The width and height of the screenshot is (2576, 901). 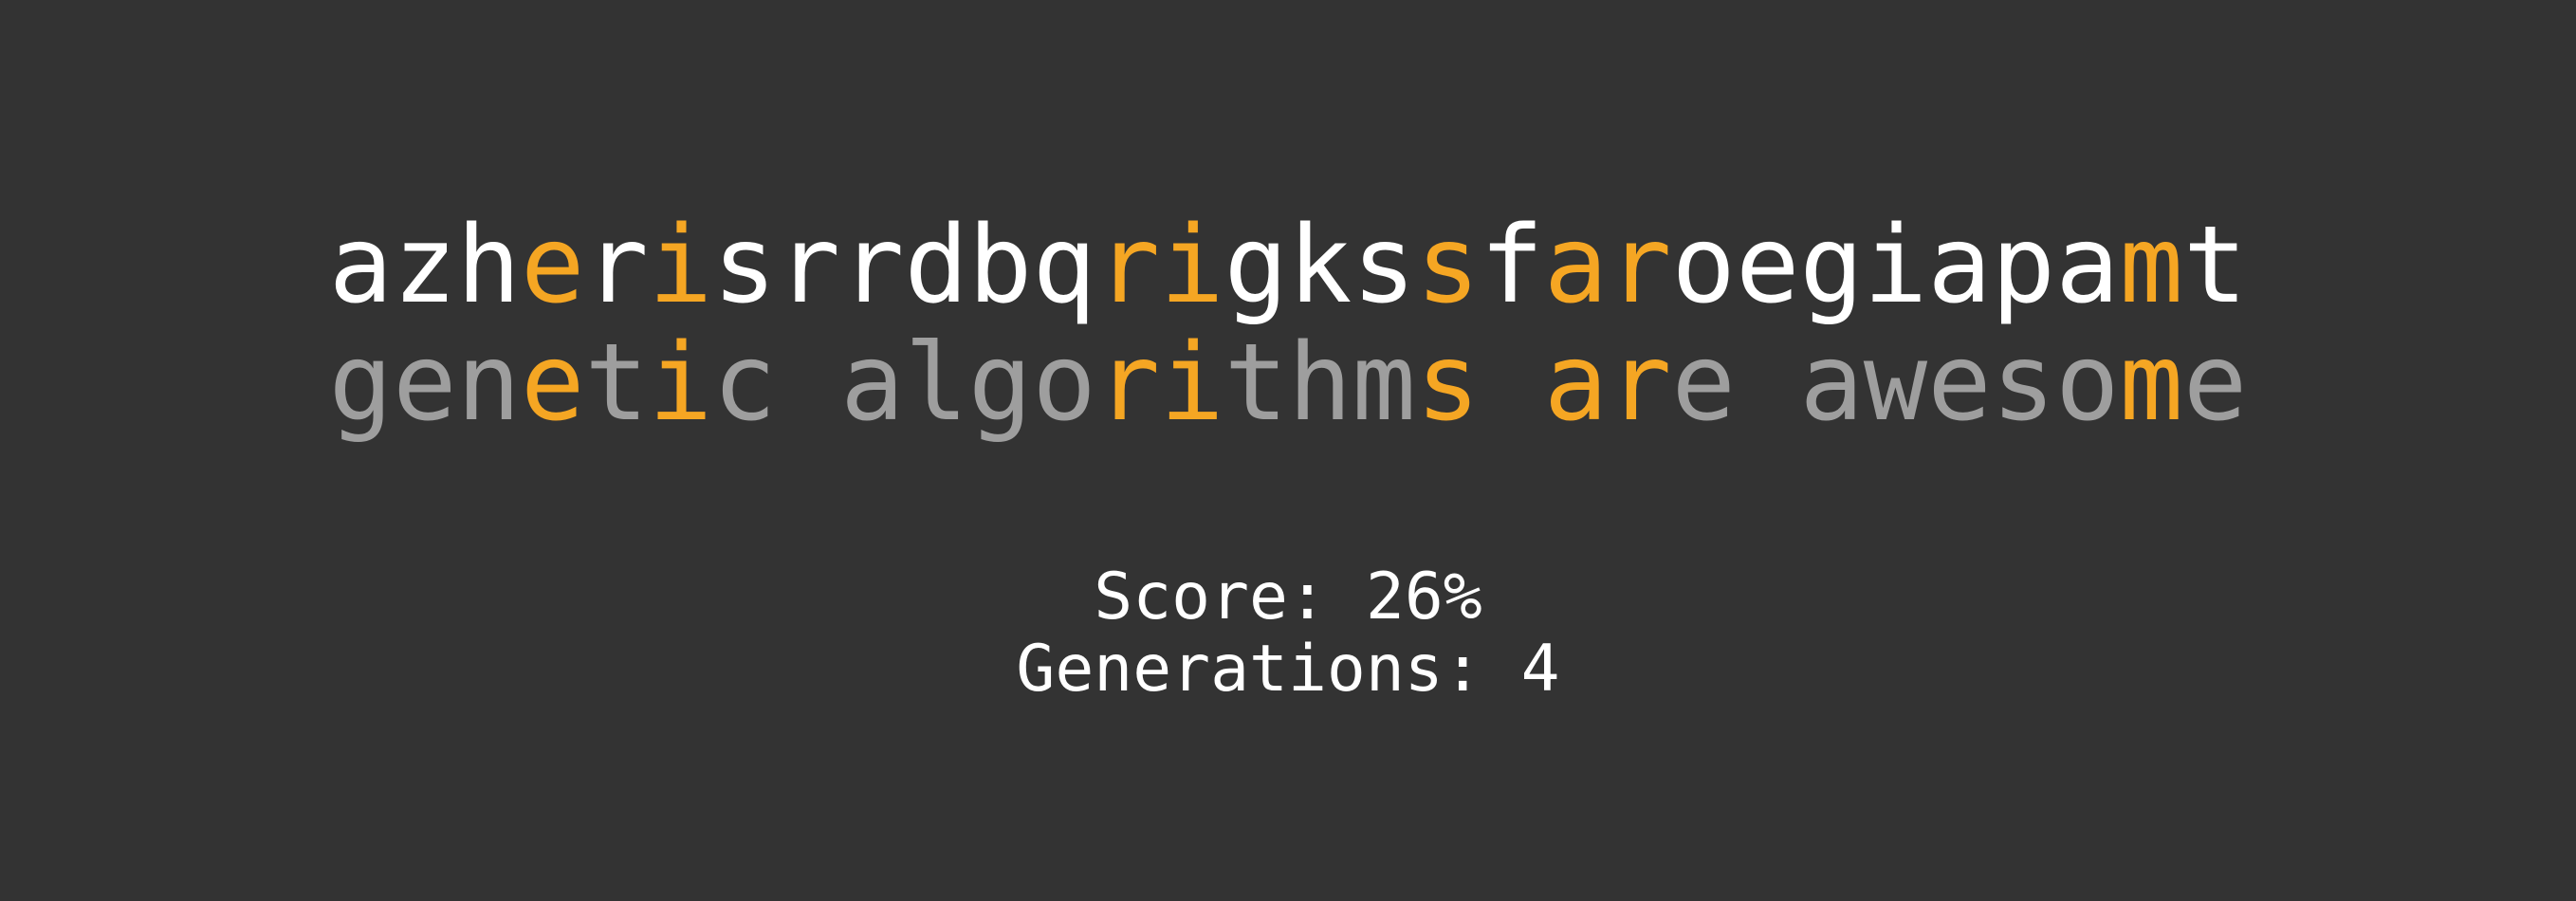 I want to click on score-line: Score: 26%, so click(x=1288, y=597).